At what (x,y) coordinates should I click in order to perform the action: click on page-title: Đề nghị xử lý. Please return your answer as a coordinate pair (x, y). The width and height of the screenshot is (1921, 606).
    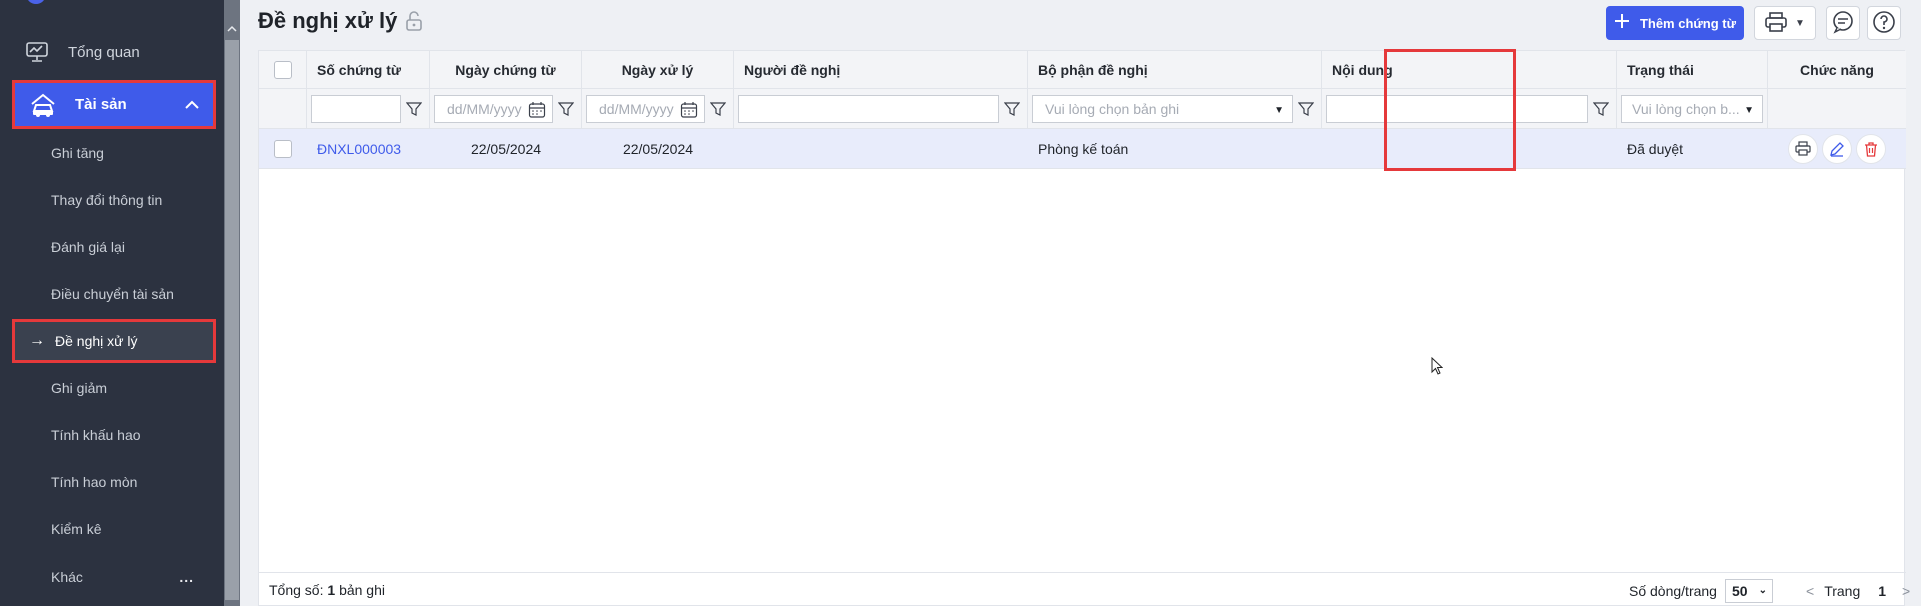
    Looking at the image, I should click on (340, 21).